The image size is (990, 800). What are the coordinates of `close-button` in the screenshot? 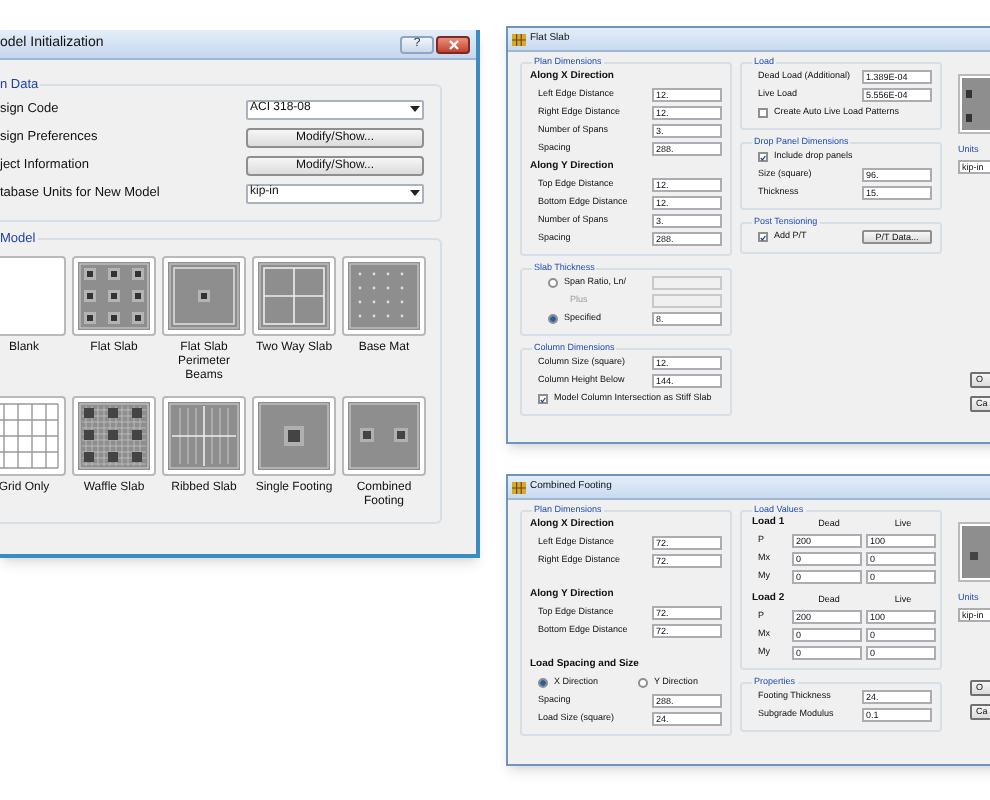 It's located at (453, 44).